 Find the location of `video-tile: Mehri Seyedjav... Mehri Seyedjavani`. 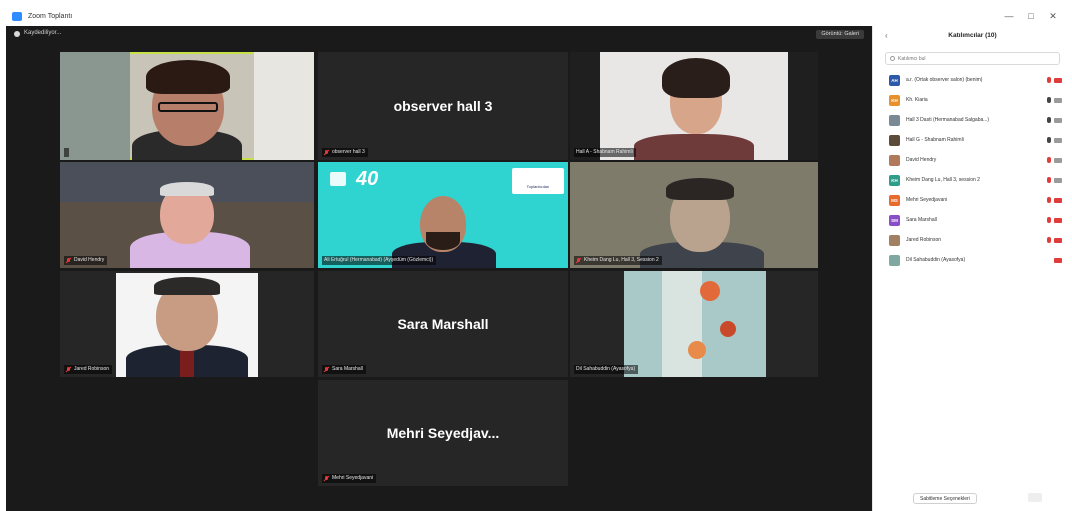

video-tile: Mehri Seyedjav... Mehri Seyedjavani is located at coordinates (443, 433).